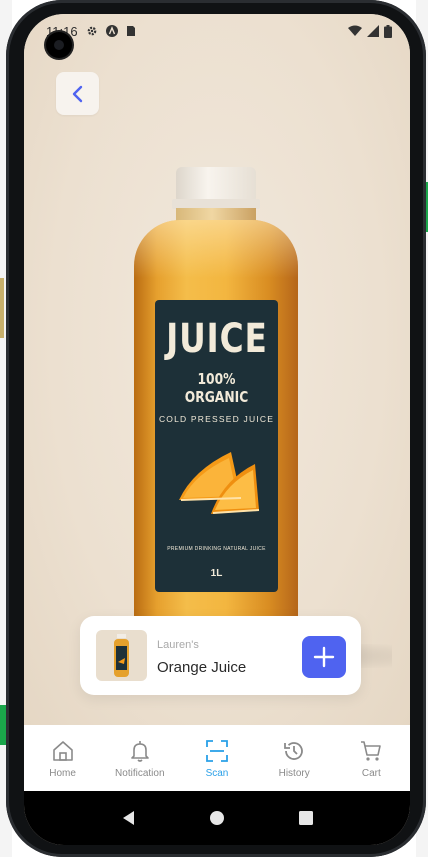 The height and width of the screenshot is (857, 428). I want to click on chevron-left-icon, so click(77, 93).